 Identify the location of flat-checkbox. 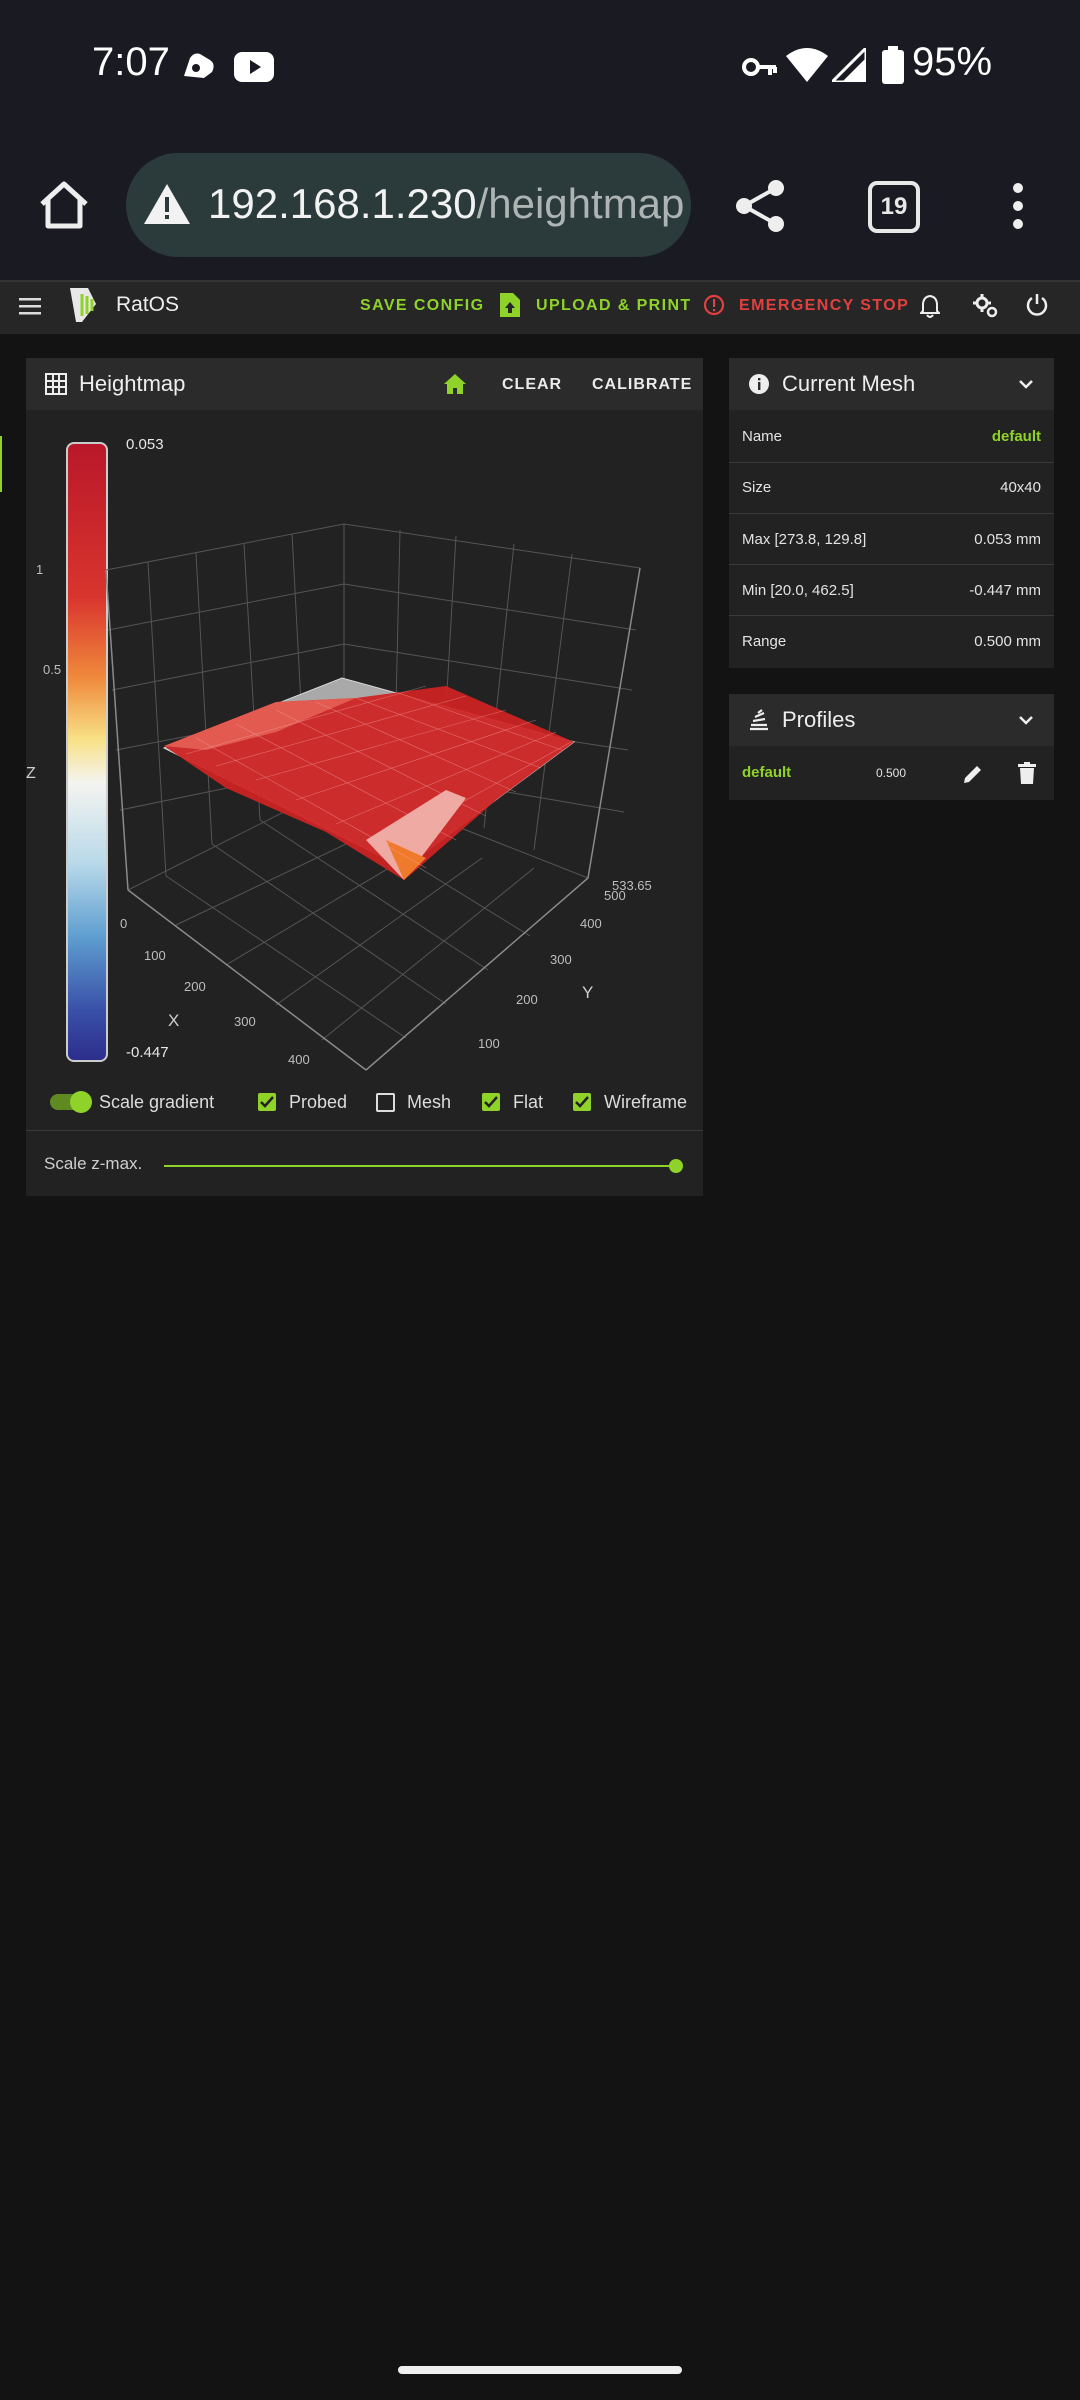
(491, 1102).